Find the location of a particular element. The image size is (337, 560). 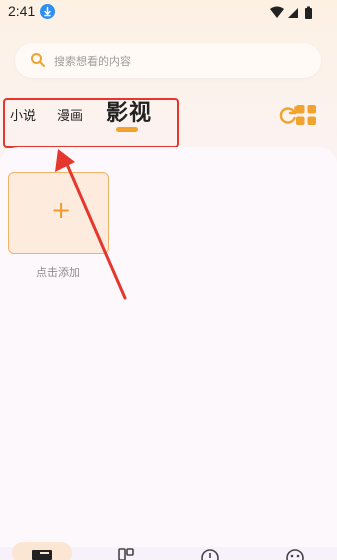

signal-icon is located at coordinates (293, 13).